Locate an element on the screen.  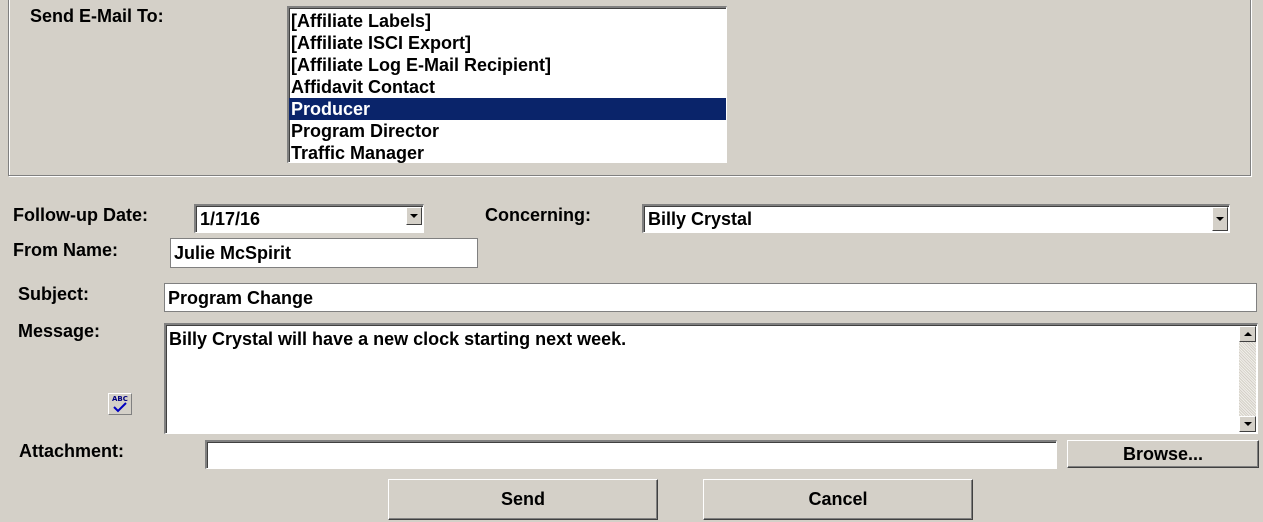
concerning-dropdown-button is located at coordinates (1220, 219).